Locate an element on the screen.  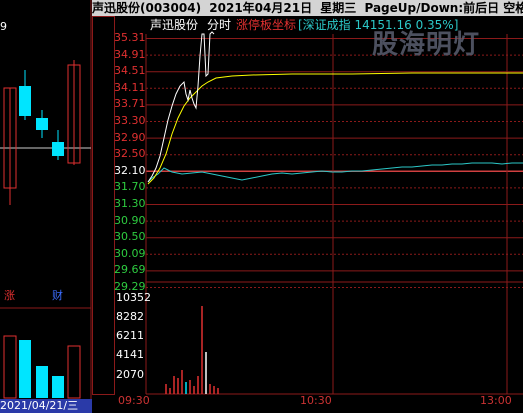
price-label-8: 32.10 is located at coordinates (130, 170).